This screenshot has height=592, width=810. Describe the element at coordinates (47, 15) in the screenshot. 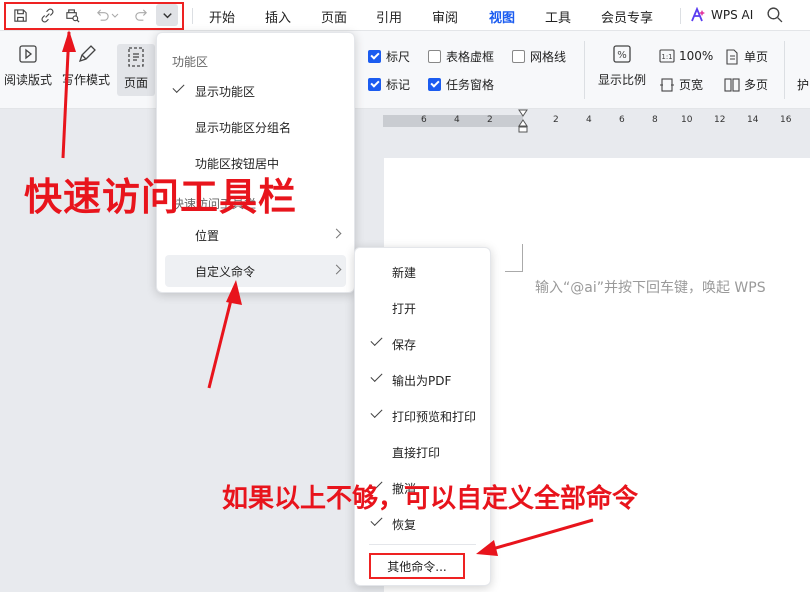

I see `link-icon` at that location.